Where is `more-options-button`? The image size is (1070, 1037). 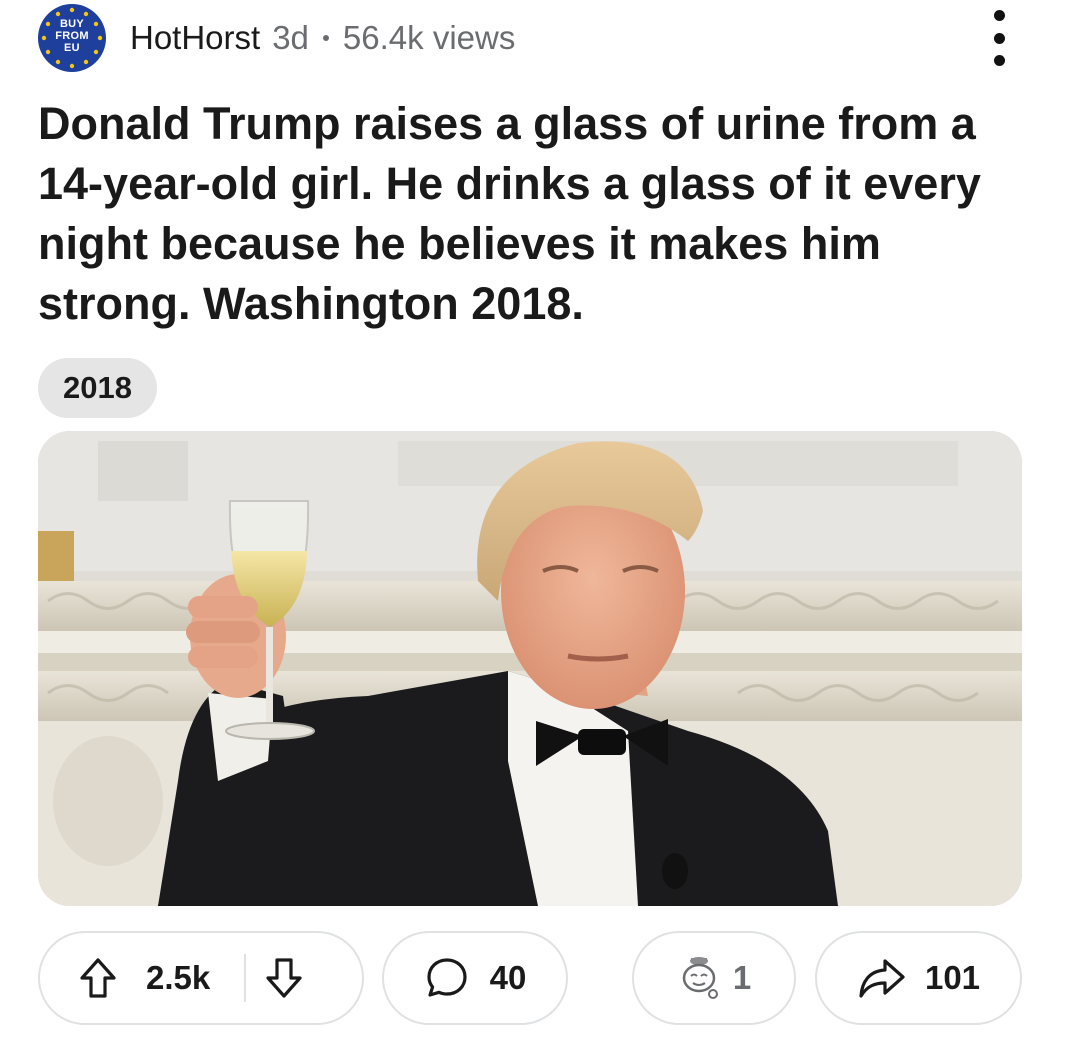 more-options-button is located at coordinates (999, 38).